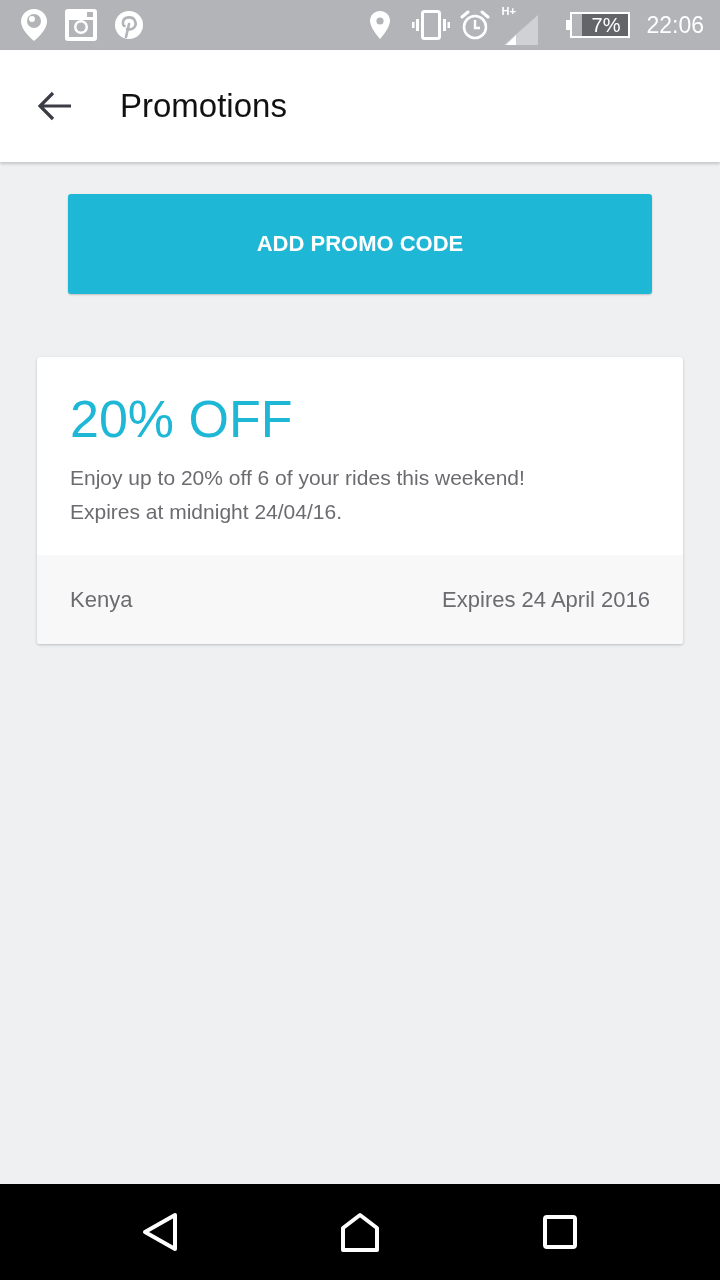  I want to click on triangle-back-icon, so click(160, 1232).